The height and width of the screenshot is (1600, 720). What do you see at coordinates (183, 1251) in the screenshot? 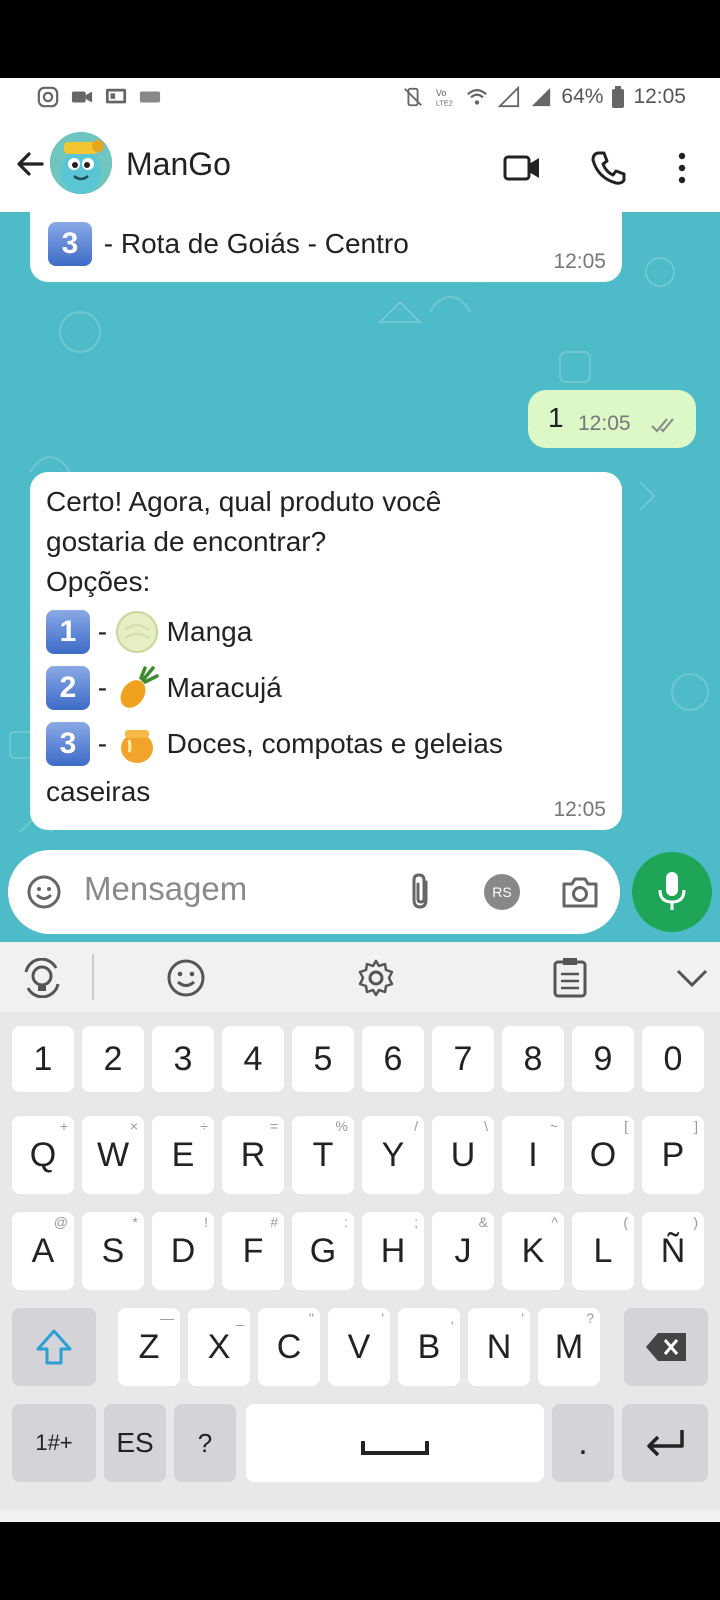
I see `key-letter: ! D` at bounding box center [183, 1251].